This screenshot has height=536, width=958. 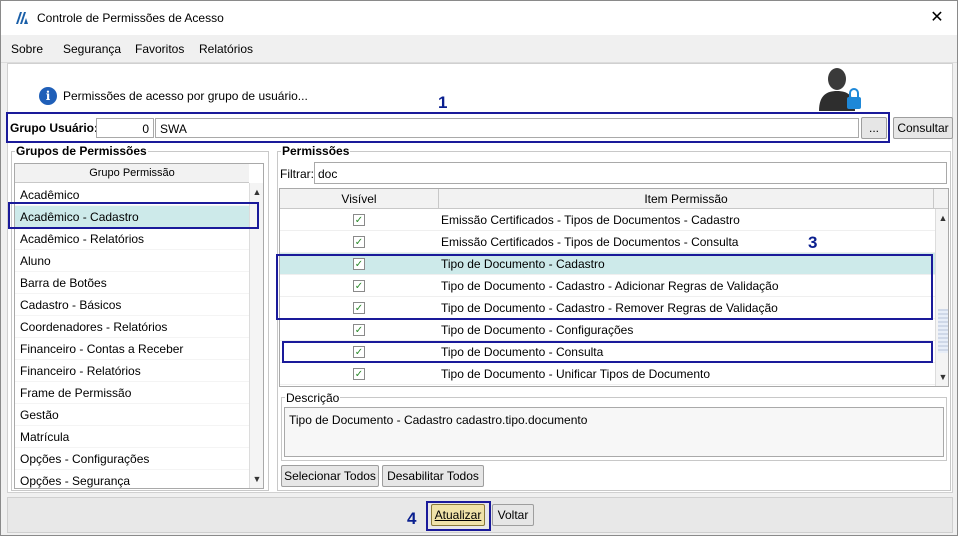 What do you see at coordinates (923, 128) in the screenshot?
I see `consultar-button: Consultar` at bounding box center [923, 128].